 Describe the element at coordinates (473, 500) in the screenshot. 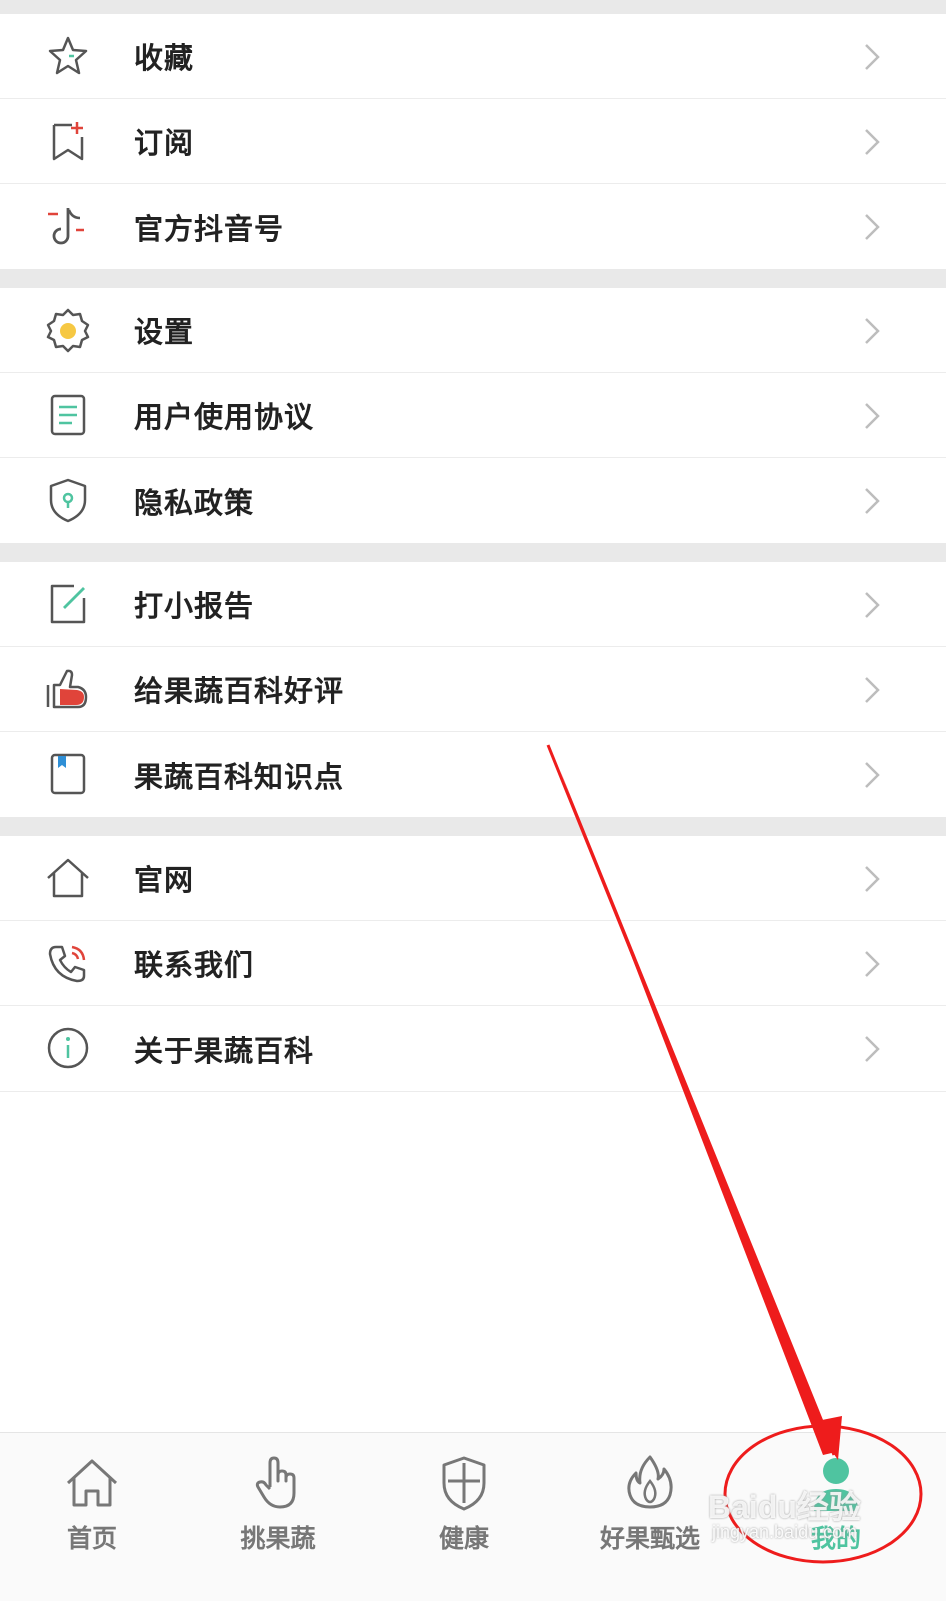

I see `menu-item-privacy-policy: 隐私政策` at that location.